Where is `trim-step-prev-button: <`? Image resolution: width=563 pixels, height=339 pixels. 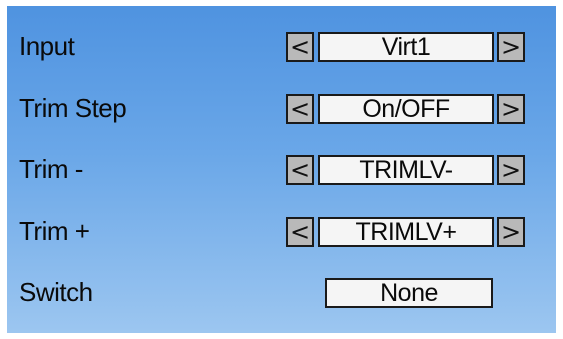 trim-step-prev-button: < is located at coordinates (300, 109).